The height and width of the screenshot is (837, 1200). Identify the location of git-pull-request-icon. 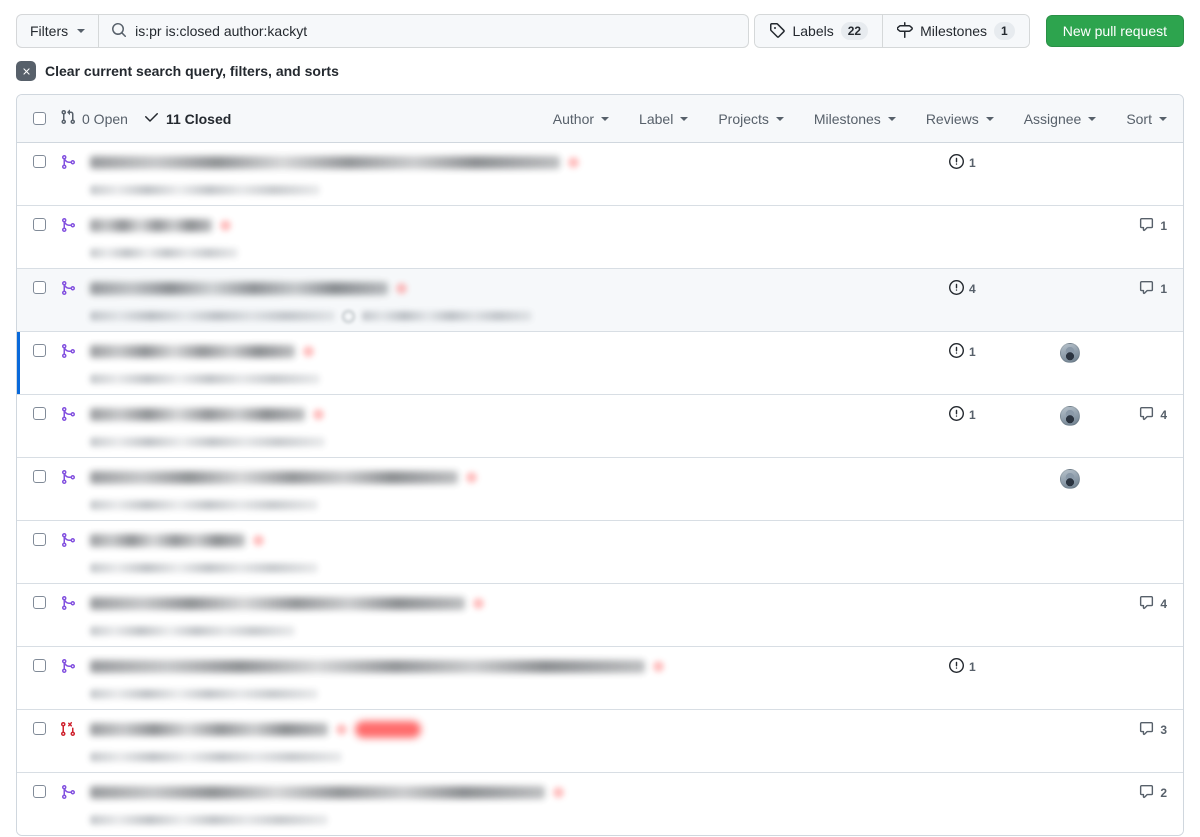
(68, 118).